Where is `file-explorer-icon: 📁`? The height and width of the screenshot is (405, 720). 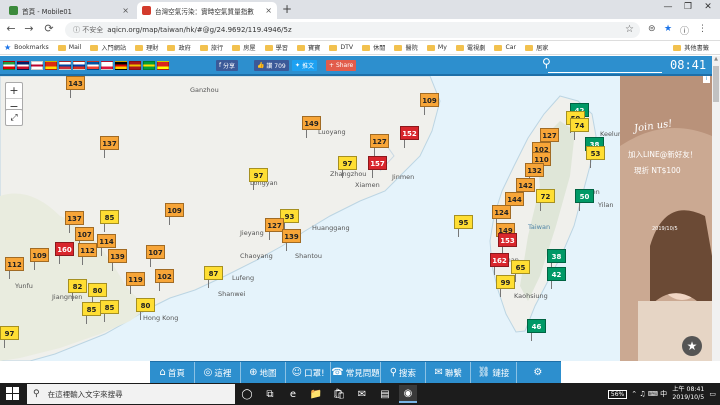 file-explorer-icon: 📁 is located at coordinates (316, 394).